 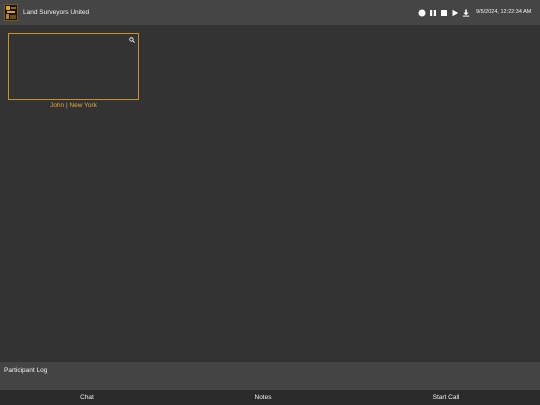 I want to click on play-icon, so click(x=455, y=13).